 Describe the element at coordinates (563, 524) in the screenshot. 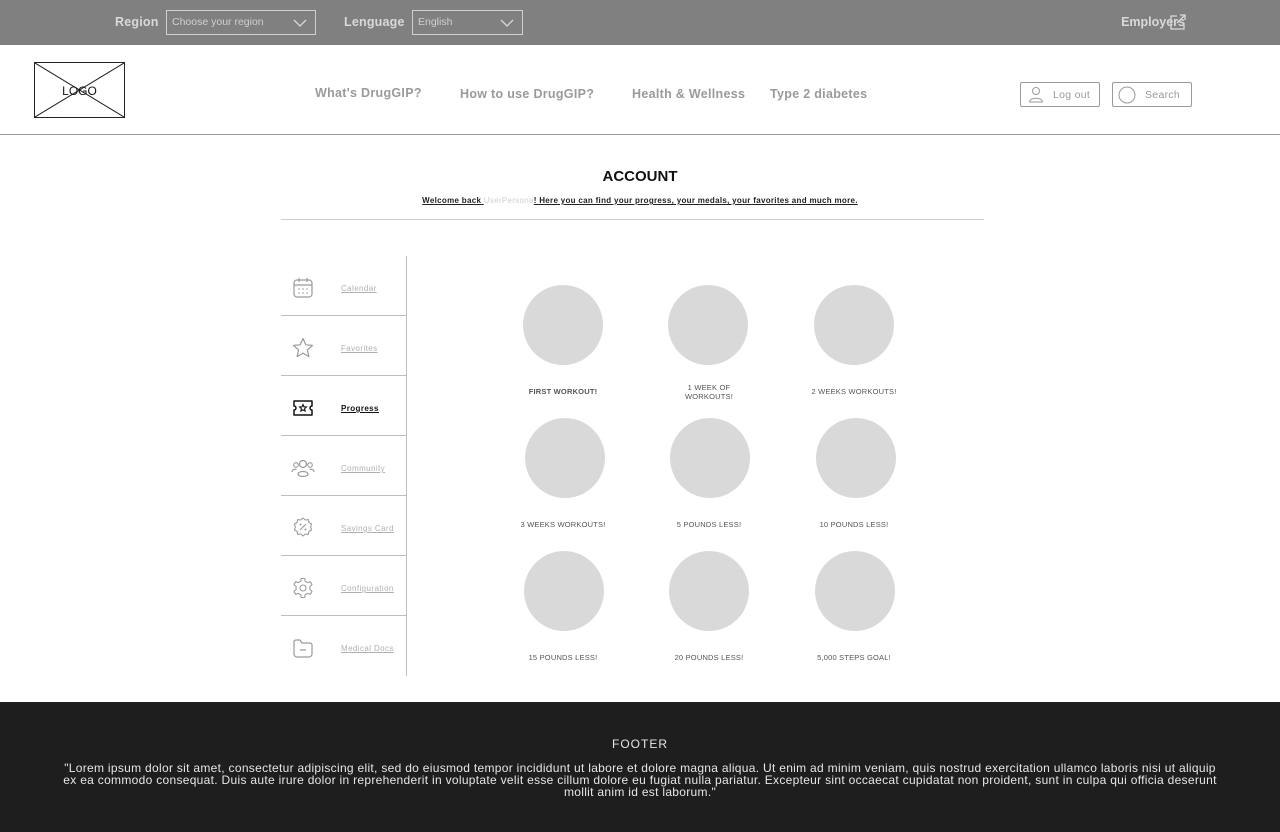

I see `medal-label: 3 WEEKS WORKOUTS!` at that location.